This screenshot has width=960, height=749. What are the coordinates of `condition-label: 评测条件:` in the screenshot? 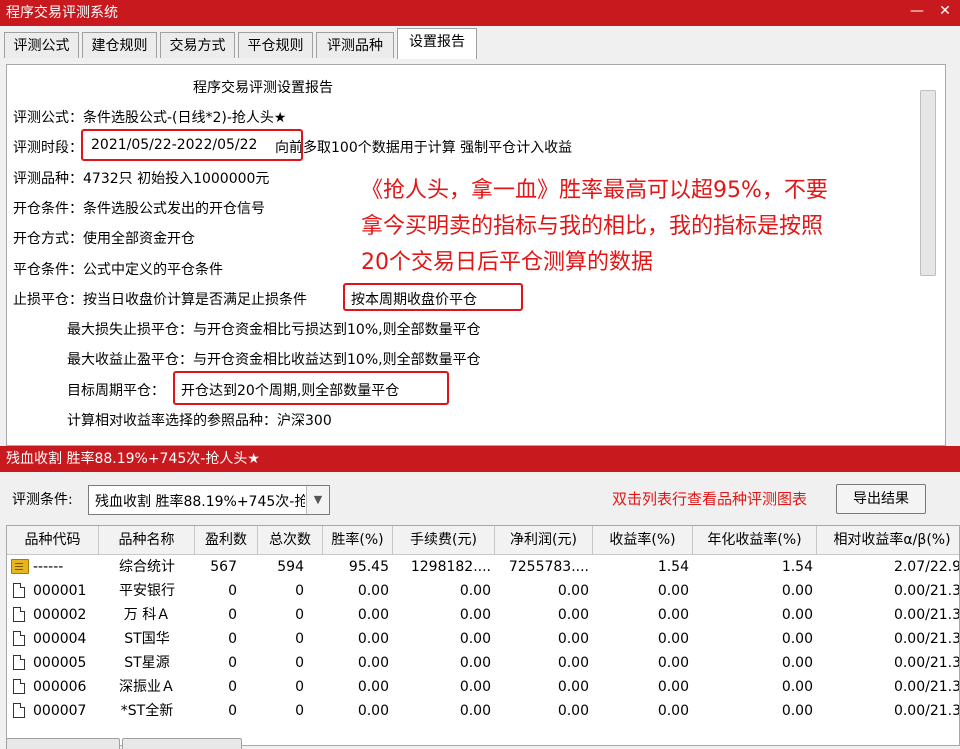 It's located at (42, 500).